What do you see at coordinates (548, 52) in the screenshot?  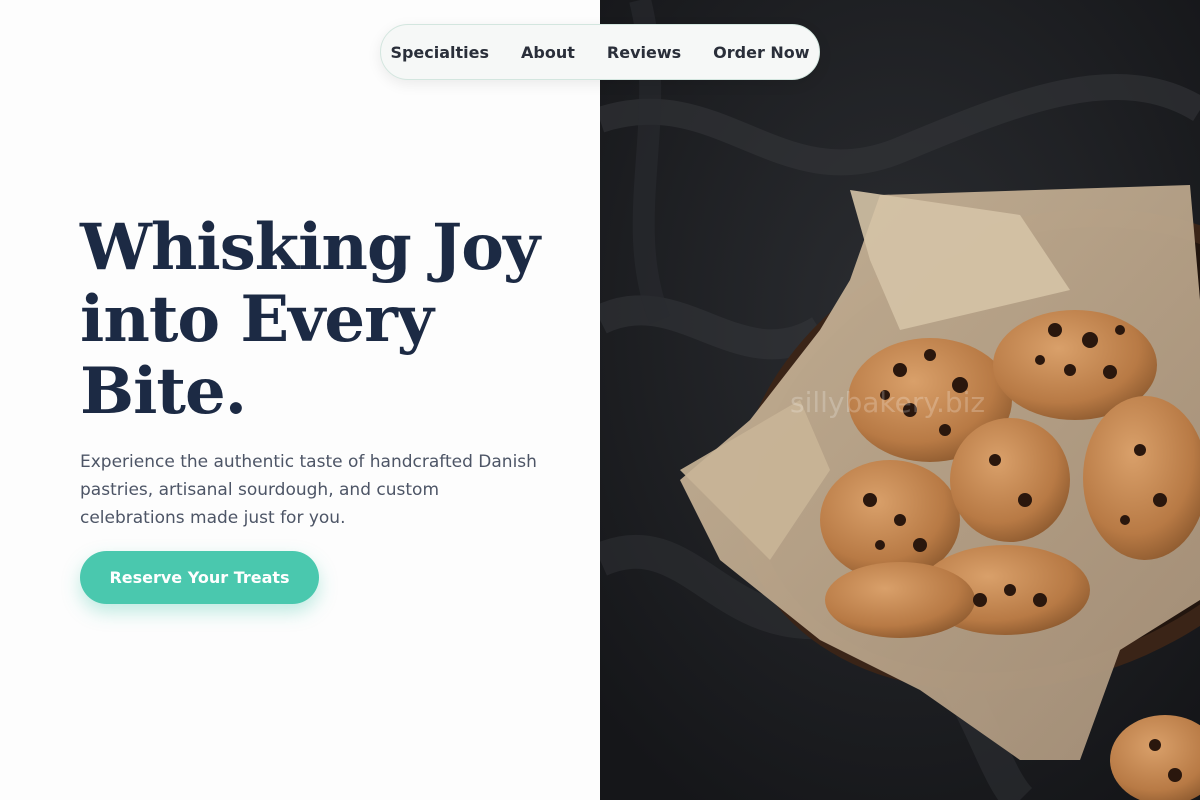 I see `nav-link-about: About` at bounding box center [548, 52].